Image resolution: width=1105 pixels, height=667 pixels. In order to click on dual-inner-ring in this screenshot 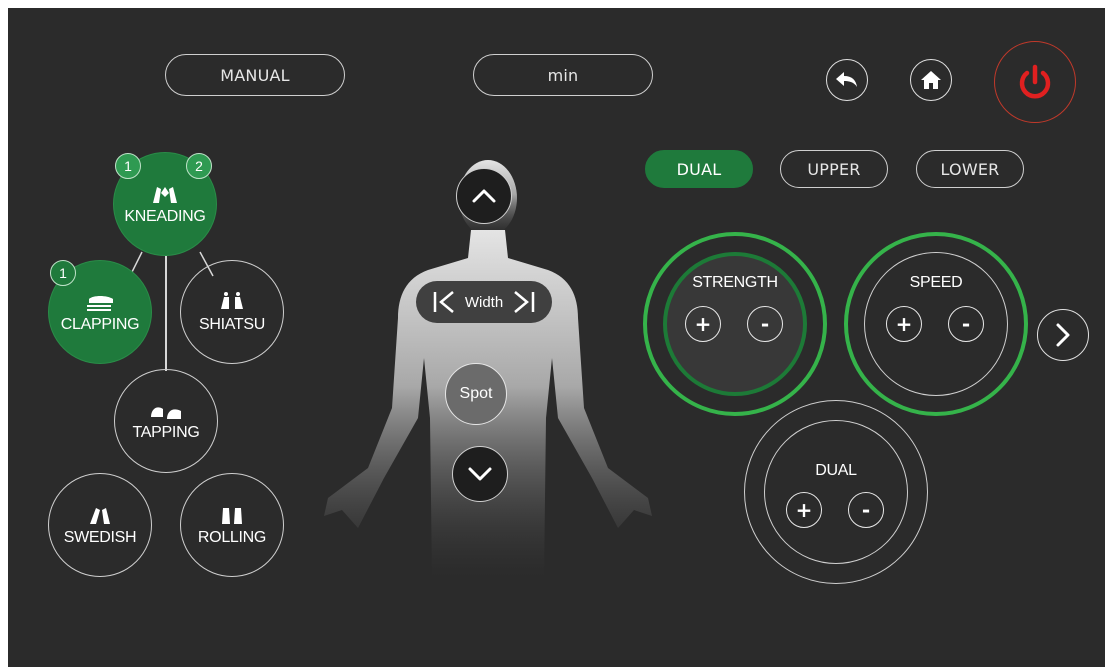, I will do `click(836, 492)`.